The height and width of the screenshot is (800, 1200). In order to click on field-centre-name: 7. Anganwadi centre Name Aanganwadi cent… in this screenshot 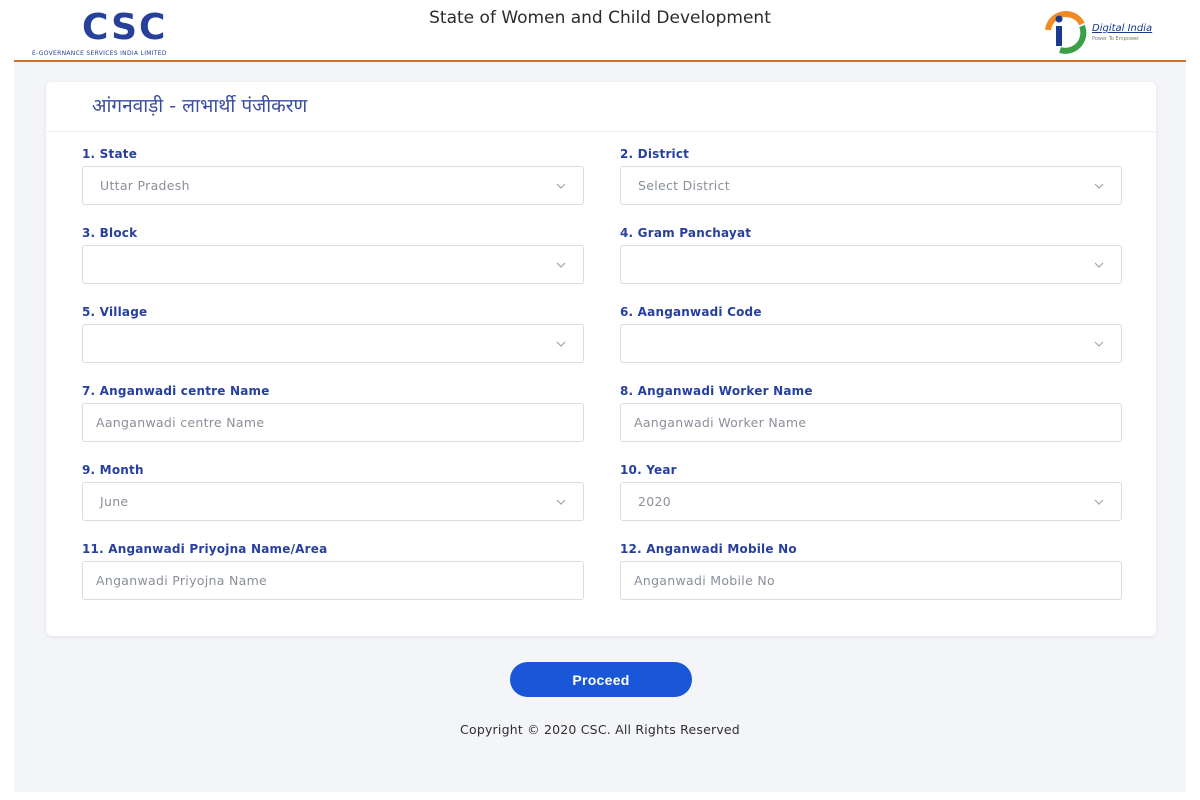, I will do `click(333, 412)`.